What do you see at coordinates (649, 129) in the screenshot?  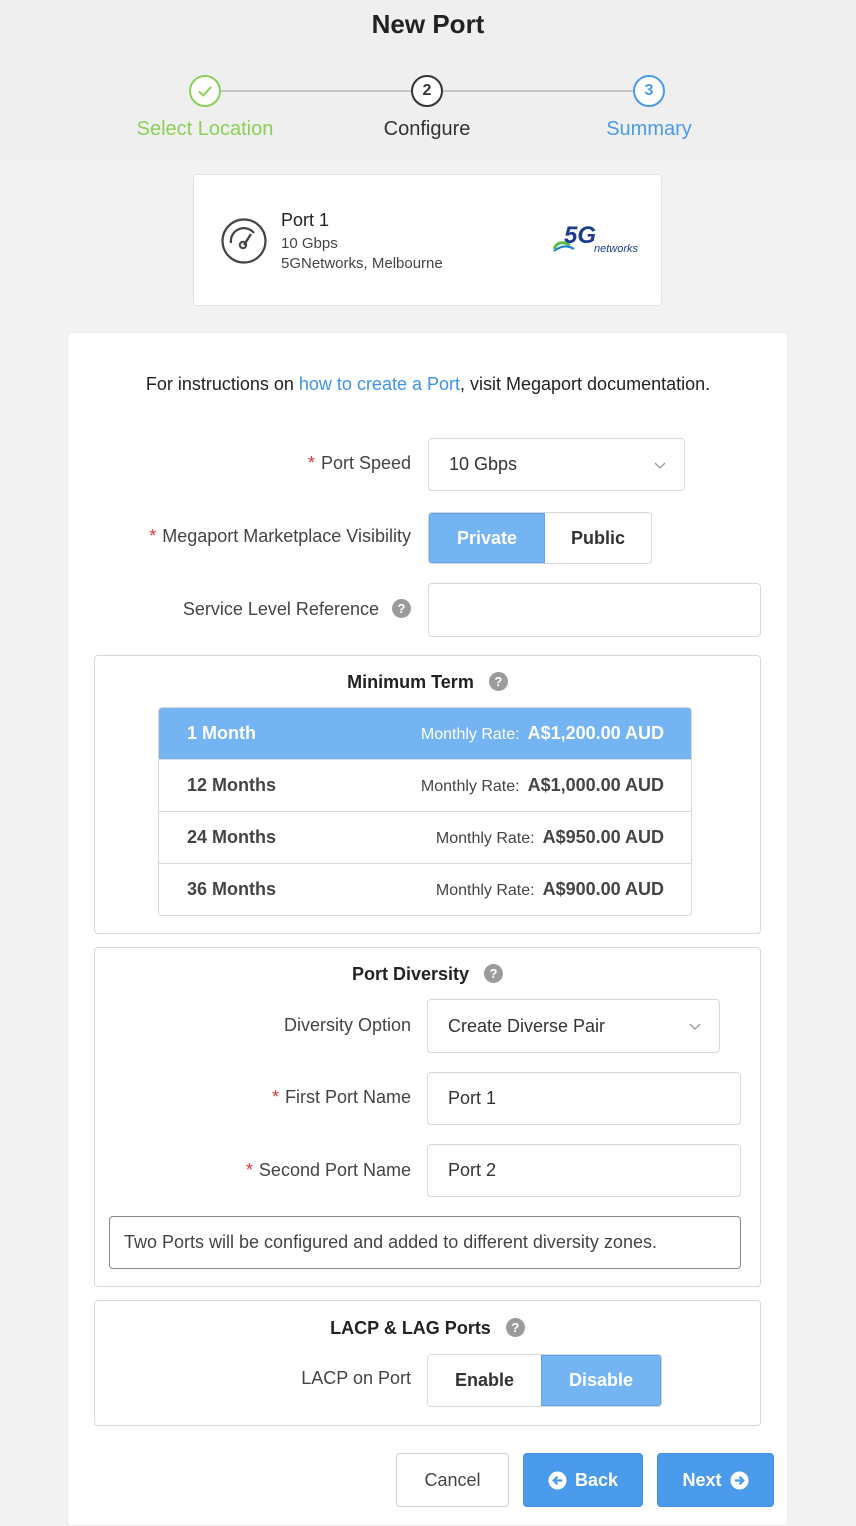 I see `step-label-summary: Summary` at bounding box center [649, 129].